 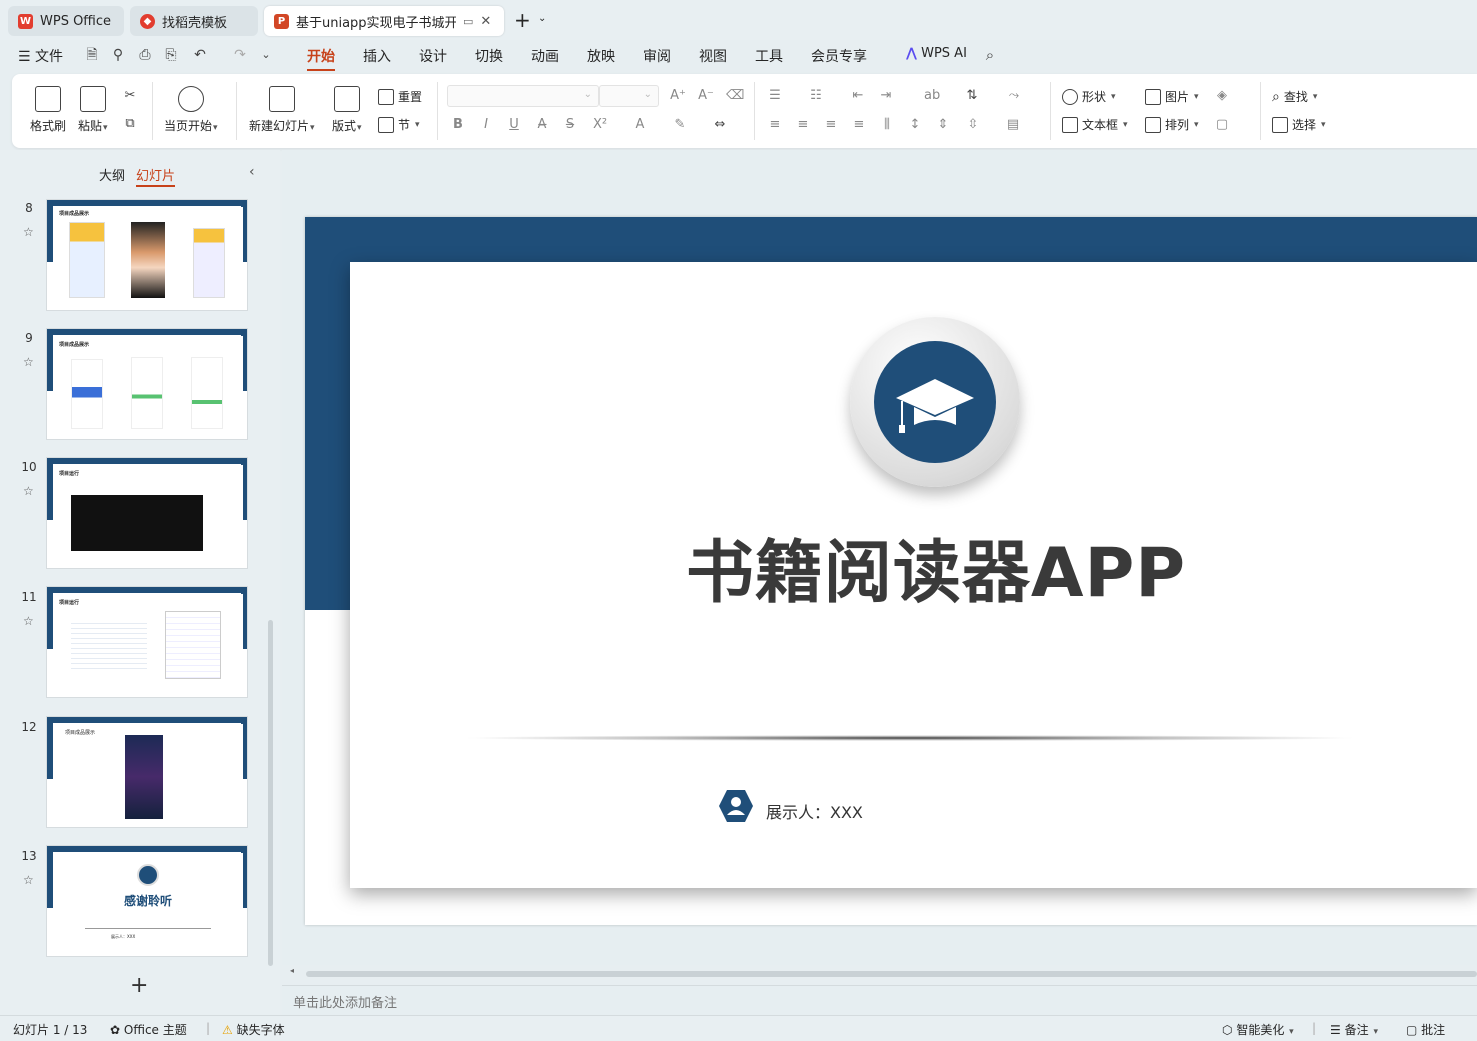 What do you see at coordinates (943, 125) in the screenshot?
I see `paragraph-spacing-icon: ⇕` at bounding box center [943, 125].